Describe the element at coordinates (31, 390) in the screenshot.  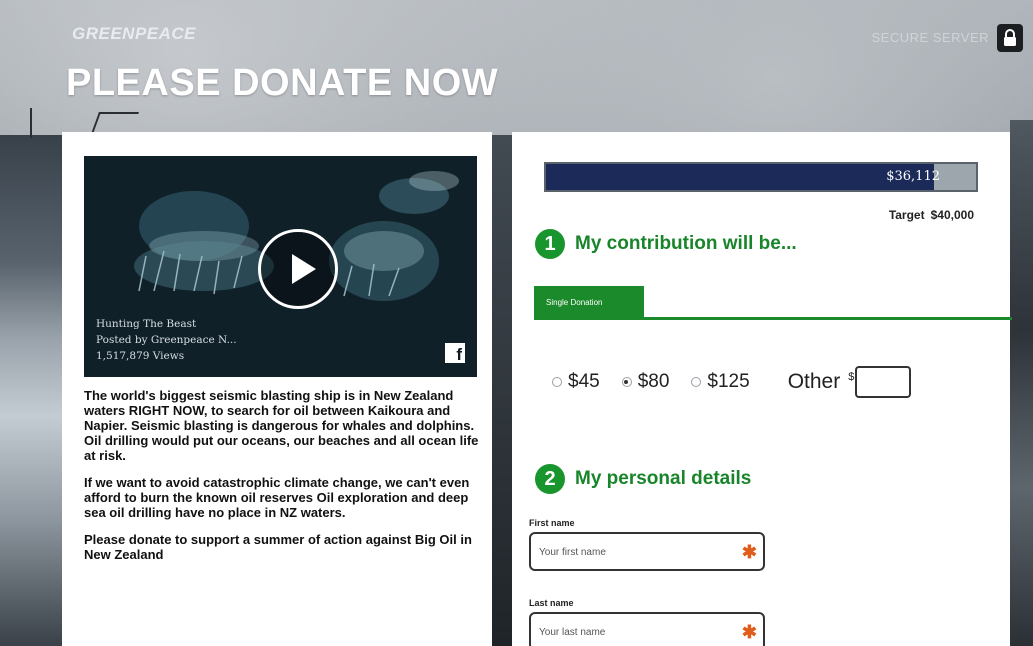
I see `hero-ocean-left` at that location.